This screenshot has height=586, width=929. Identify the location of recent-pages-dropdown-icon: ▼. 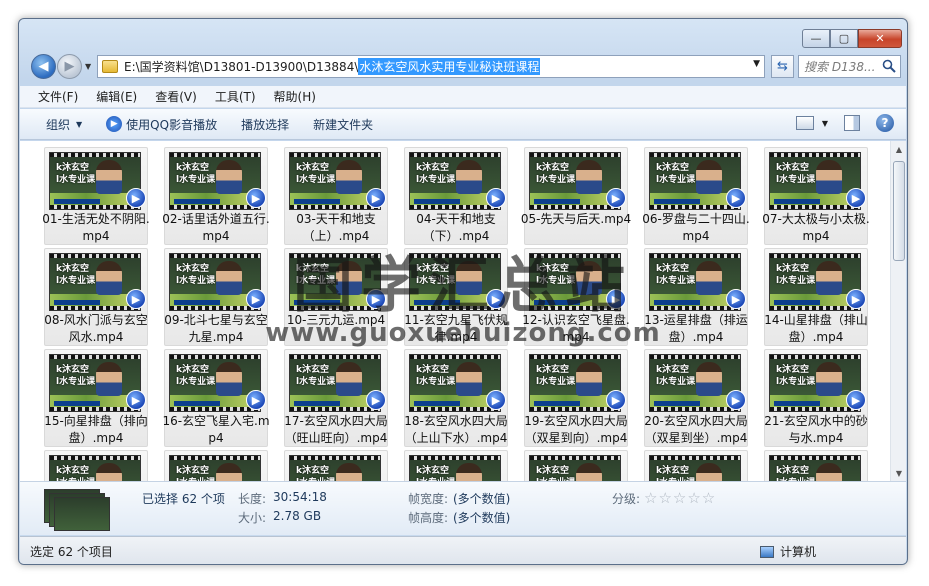
(88, 66).